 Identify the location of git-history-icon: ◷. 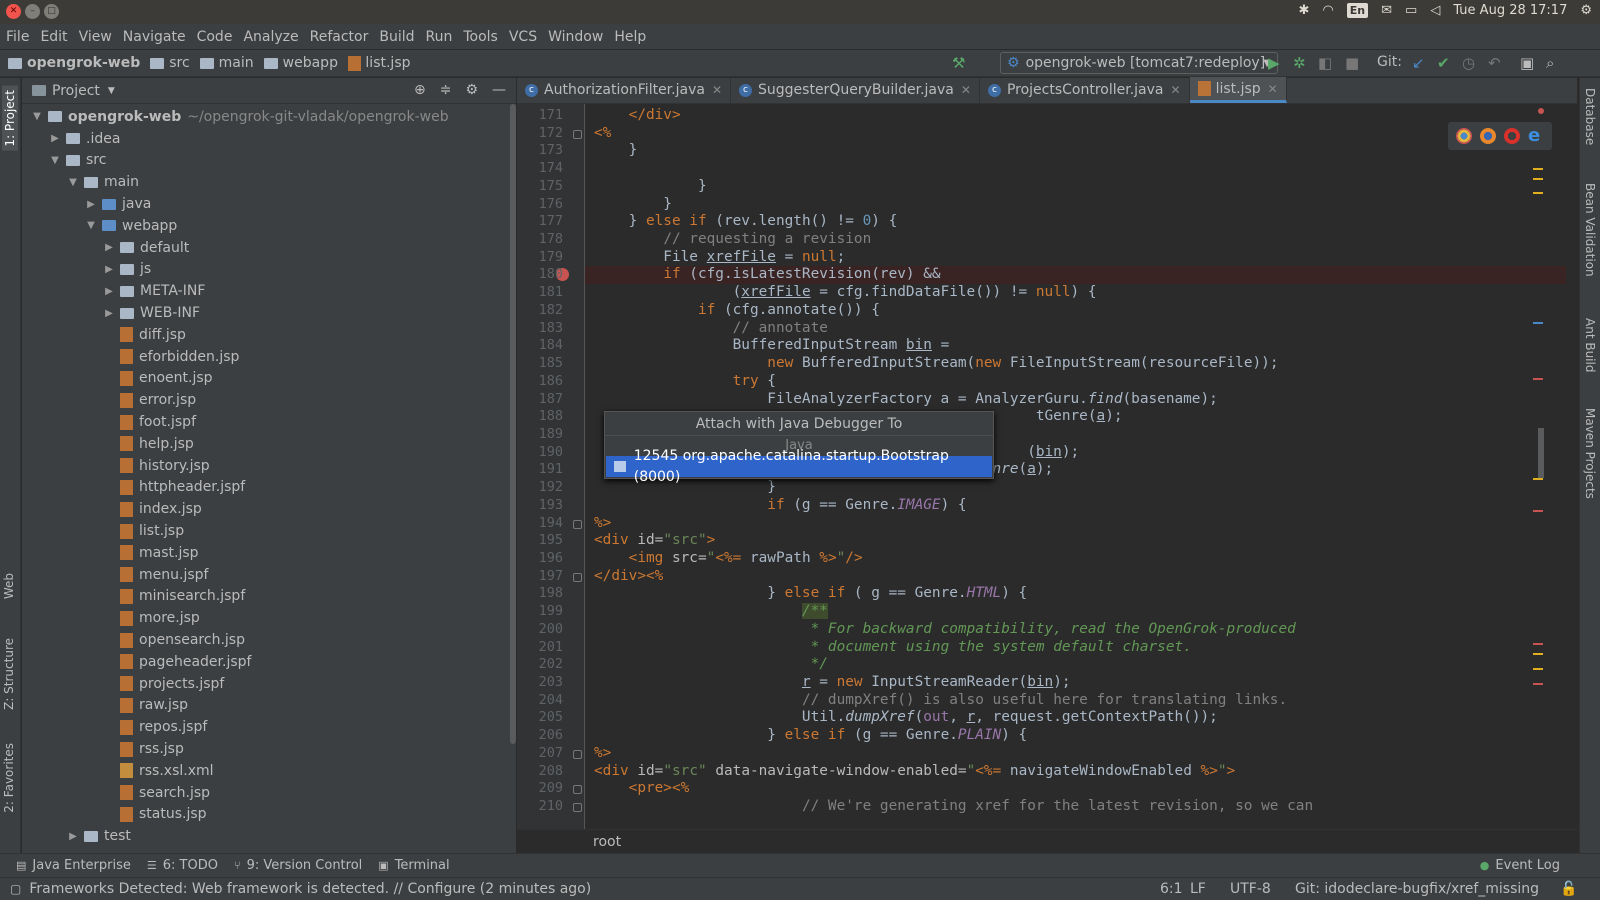
(1468, 63).